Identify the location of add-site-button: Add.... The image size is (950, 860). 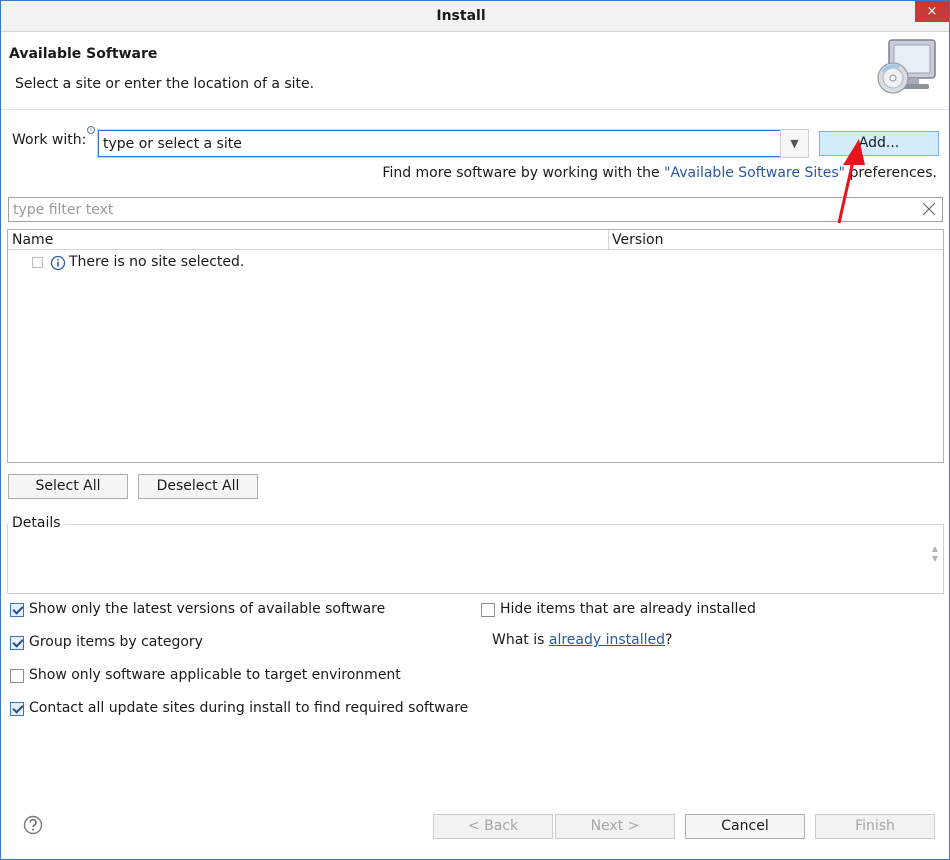
(879, 143).